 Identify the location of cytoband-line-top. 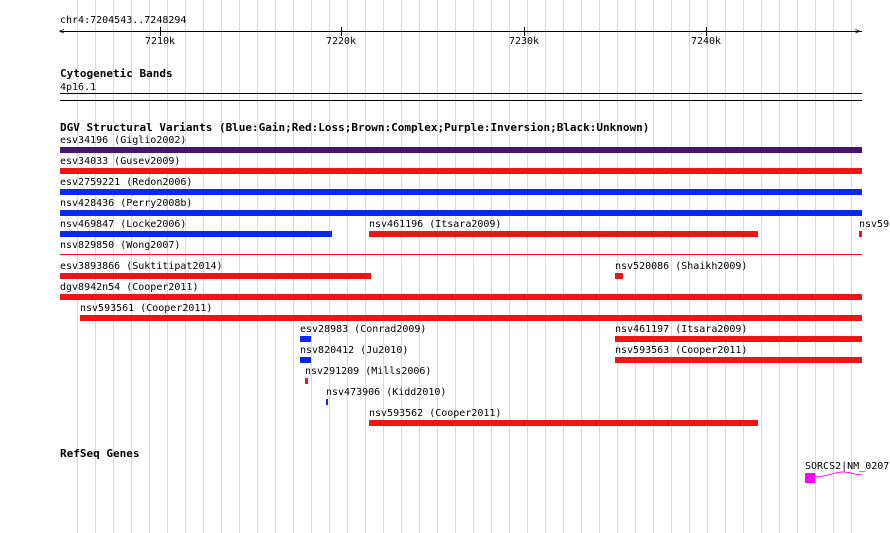
(461, 93).